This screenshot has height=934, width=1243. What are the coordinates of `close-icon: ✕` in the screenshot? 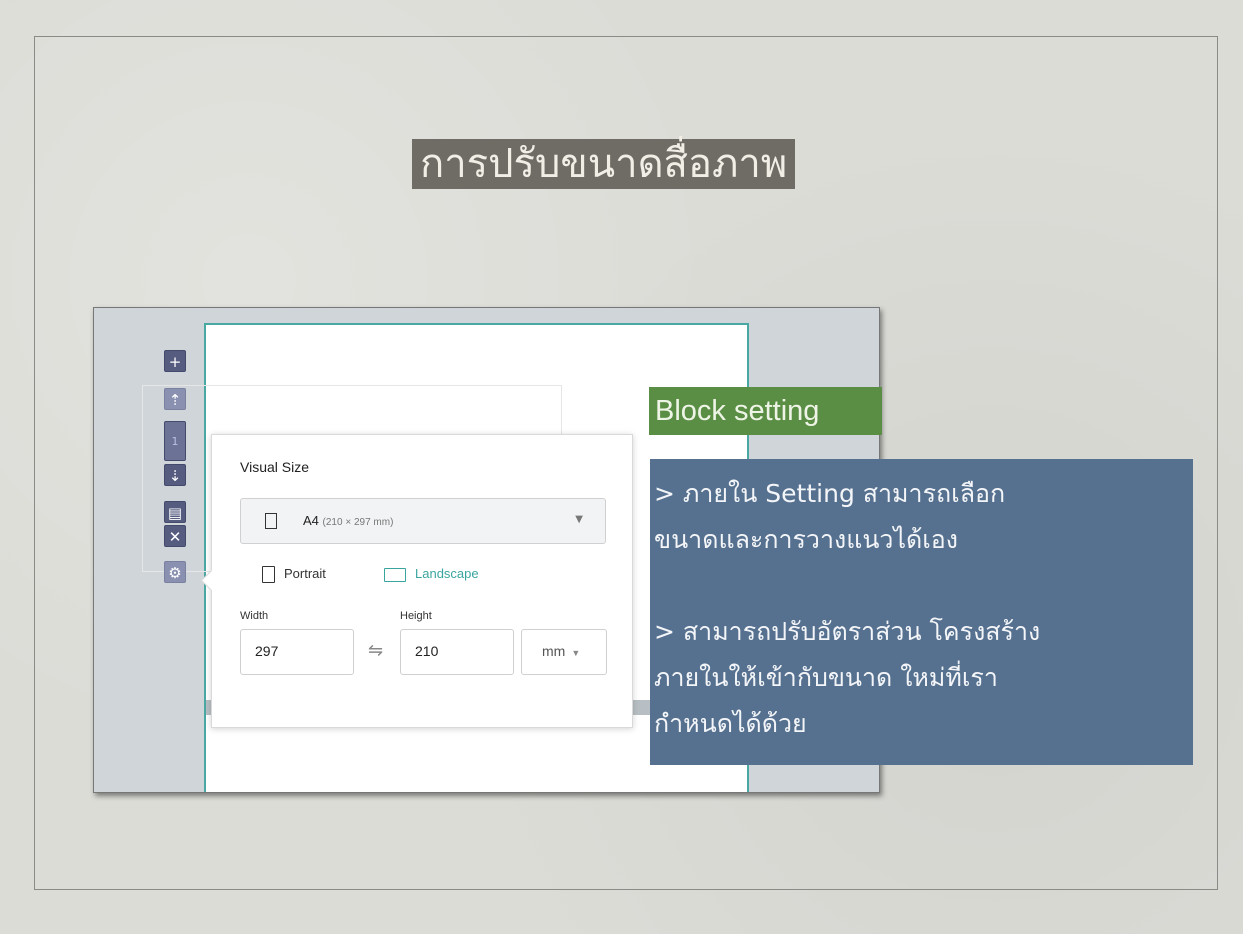 It's located at (175, 537).